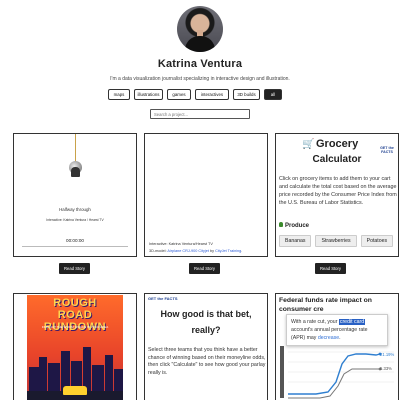  What do you see at coordinates (246, 94) in the screenshot?
I see `filter-3d-builds-button: 3D builds` at bounding box center [246, 94].